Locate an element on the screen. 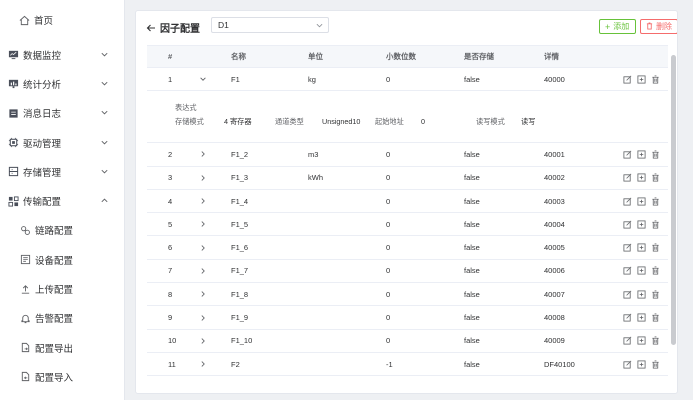 The height and width of the screenshot is (400, 693). sidebar-subitem: 链路配置 is located at coordinates (62, 230).